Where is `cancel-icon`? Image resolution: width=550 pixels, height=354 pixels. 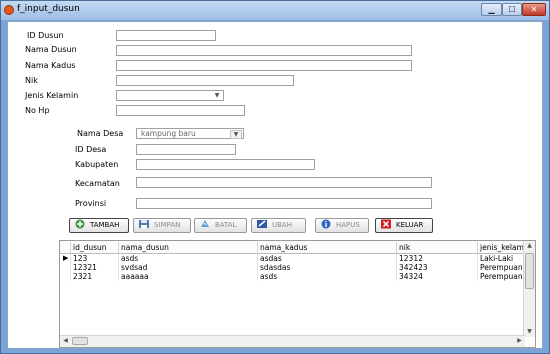
cancel-icon is located at coordinates (205, 224).